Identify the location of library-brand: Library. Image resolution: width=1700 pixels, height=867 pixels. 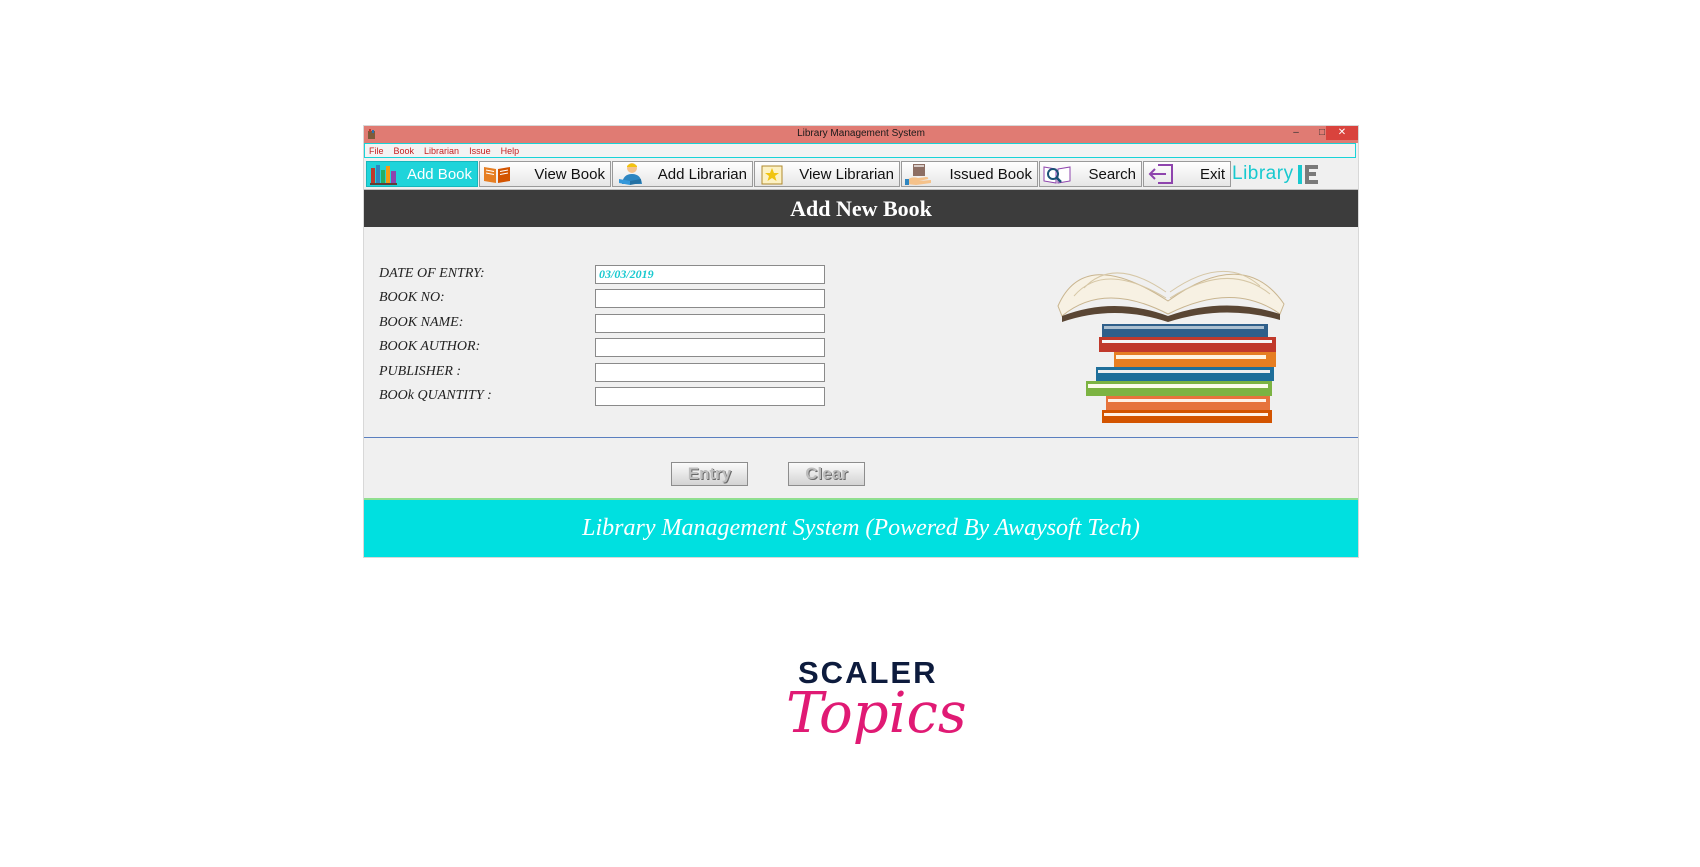
(1277, 174).